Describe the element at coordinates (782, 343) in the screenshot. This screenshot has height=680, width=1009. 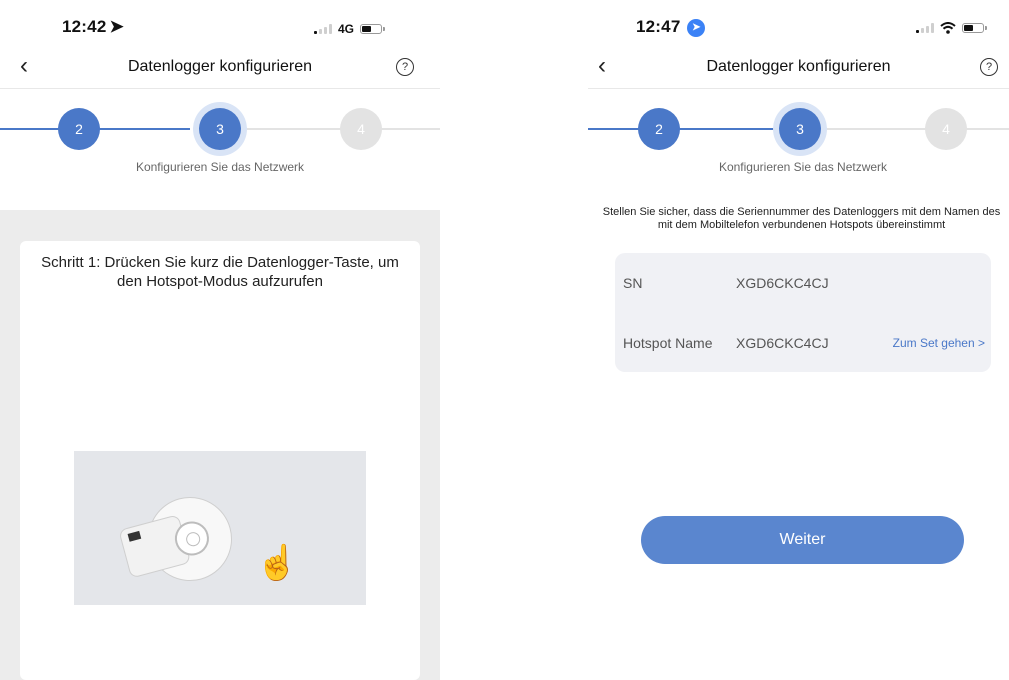
I see `hotspot-value: XGD6CKC4CJ` at that location.